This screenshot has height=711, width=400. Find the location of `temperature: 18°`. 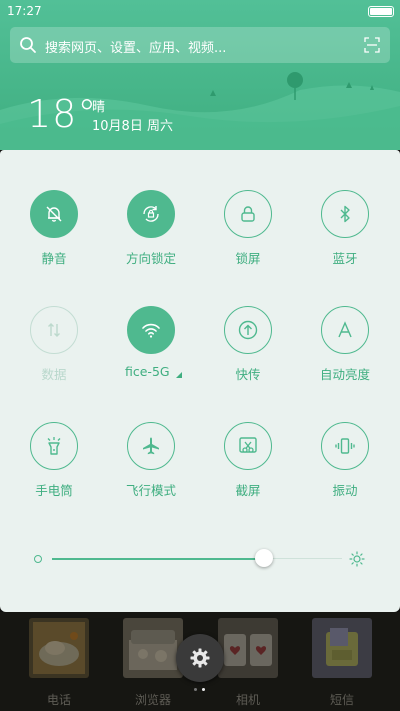

temperature: 18° is located at coordinates (62, 114).